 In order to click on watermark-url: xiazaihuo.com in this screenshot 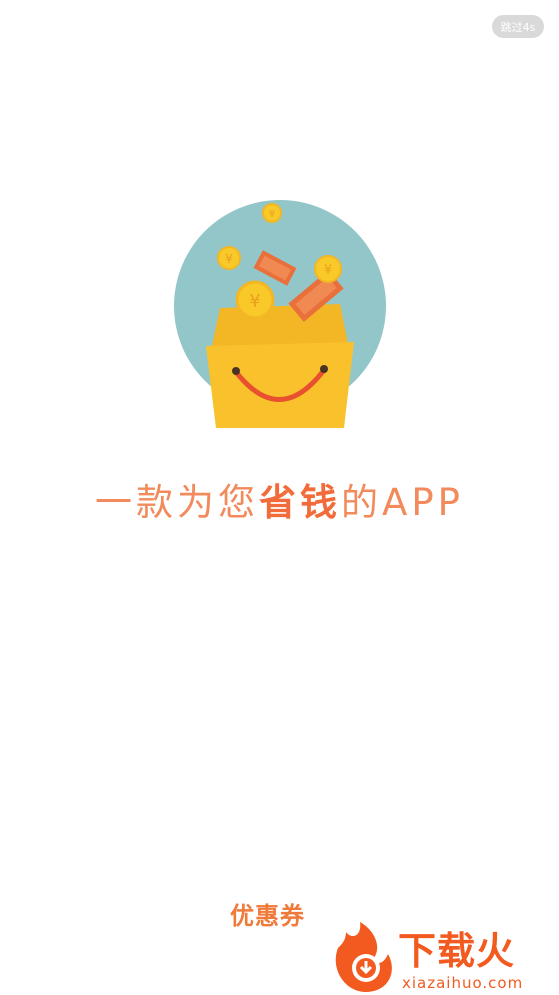, I will do `click(463, 983)`.